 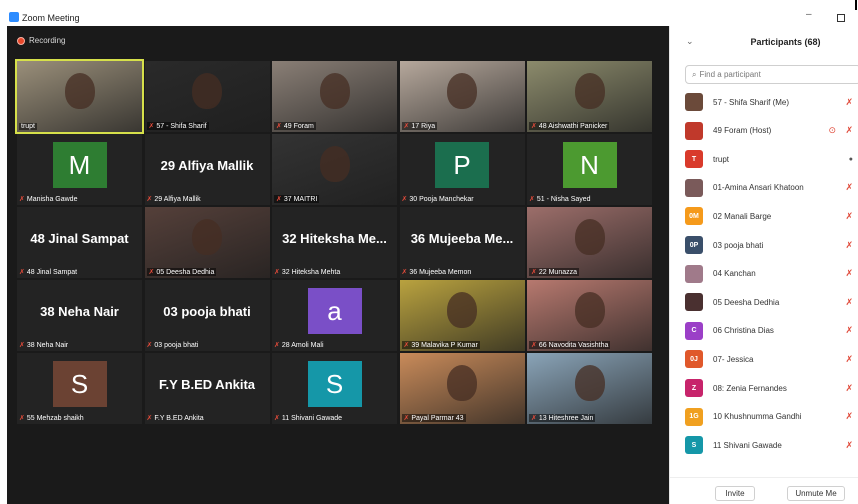 I want to click on mic-icon: ●, so click(x=851, y=159).